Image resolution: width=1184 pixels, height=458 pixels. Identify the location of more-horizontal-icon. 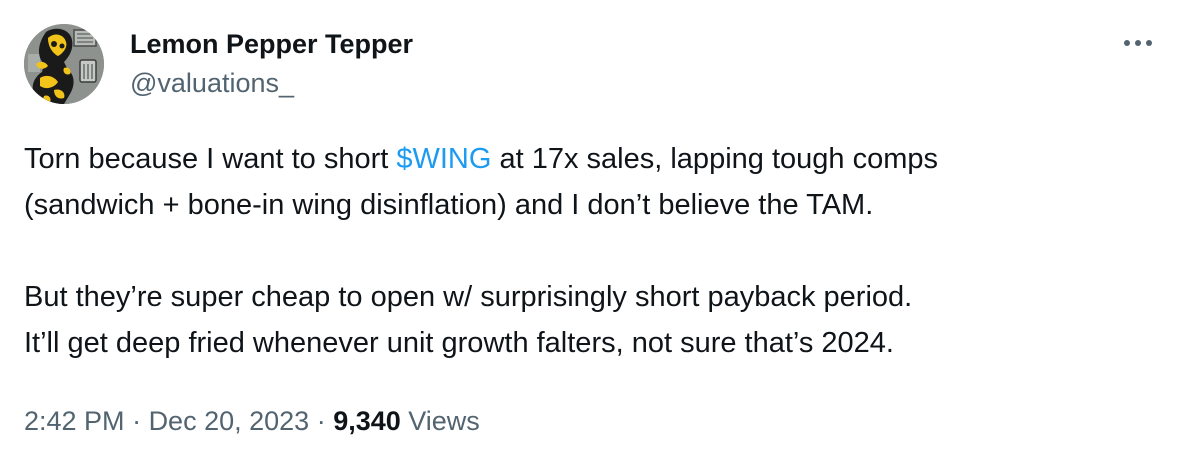
(1138, 43).